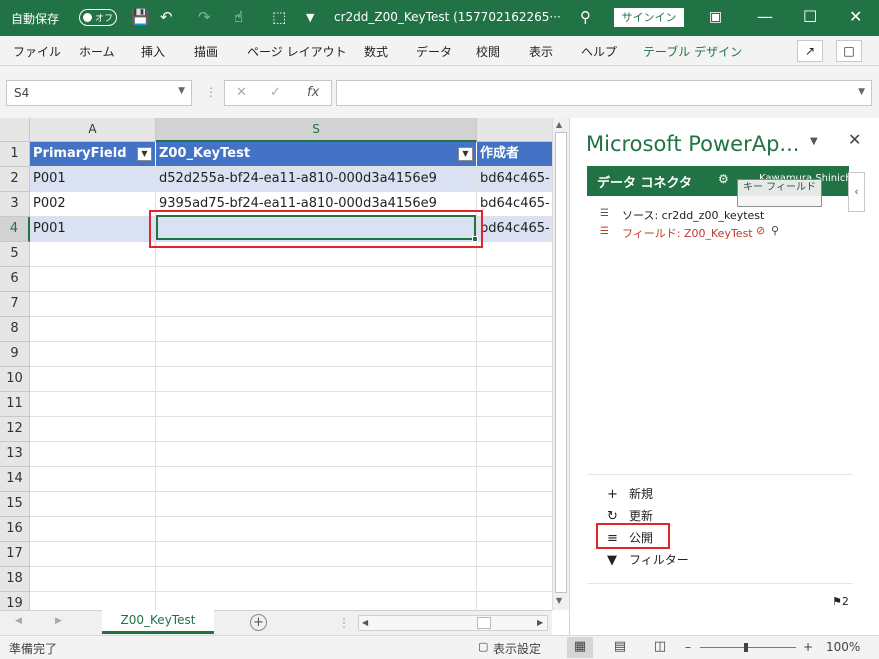 This screenshot has width=879, height=659. Describe the element at coordinates (660, 647) in the screenshot. I see `page-break-view-icon: ◫` at that location.